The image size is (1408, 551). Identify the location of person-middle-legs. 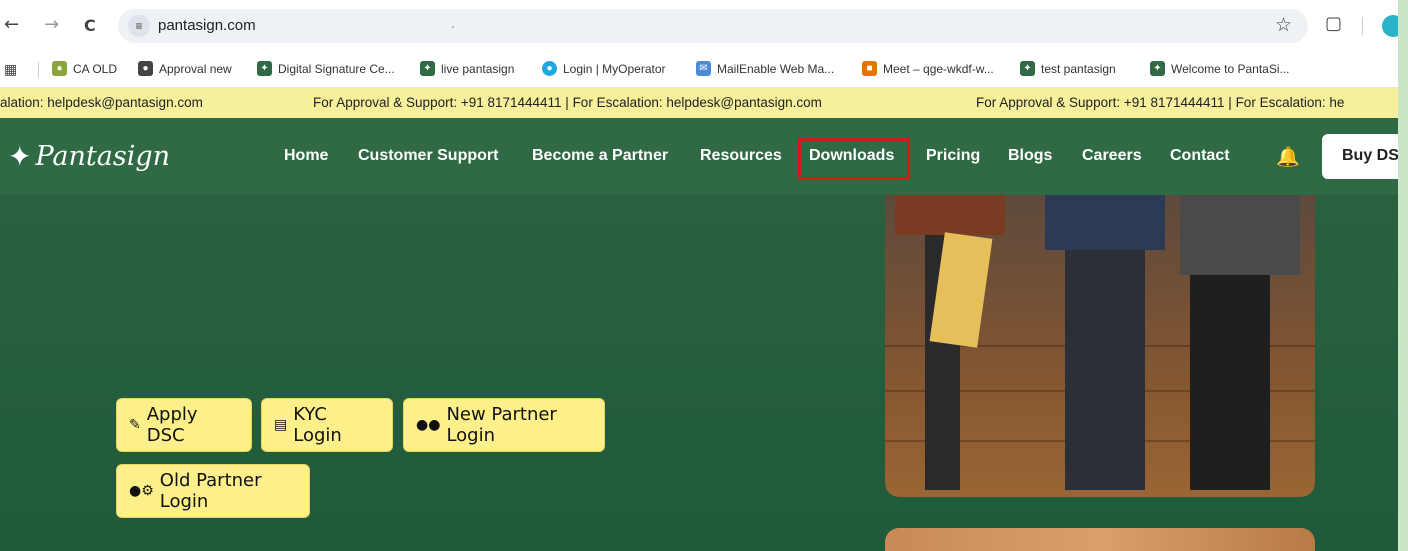
(1105, 370).